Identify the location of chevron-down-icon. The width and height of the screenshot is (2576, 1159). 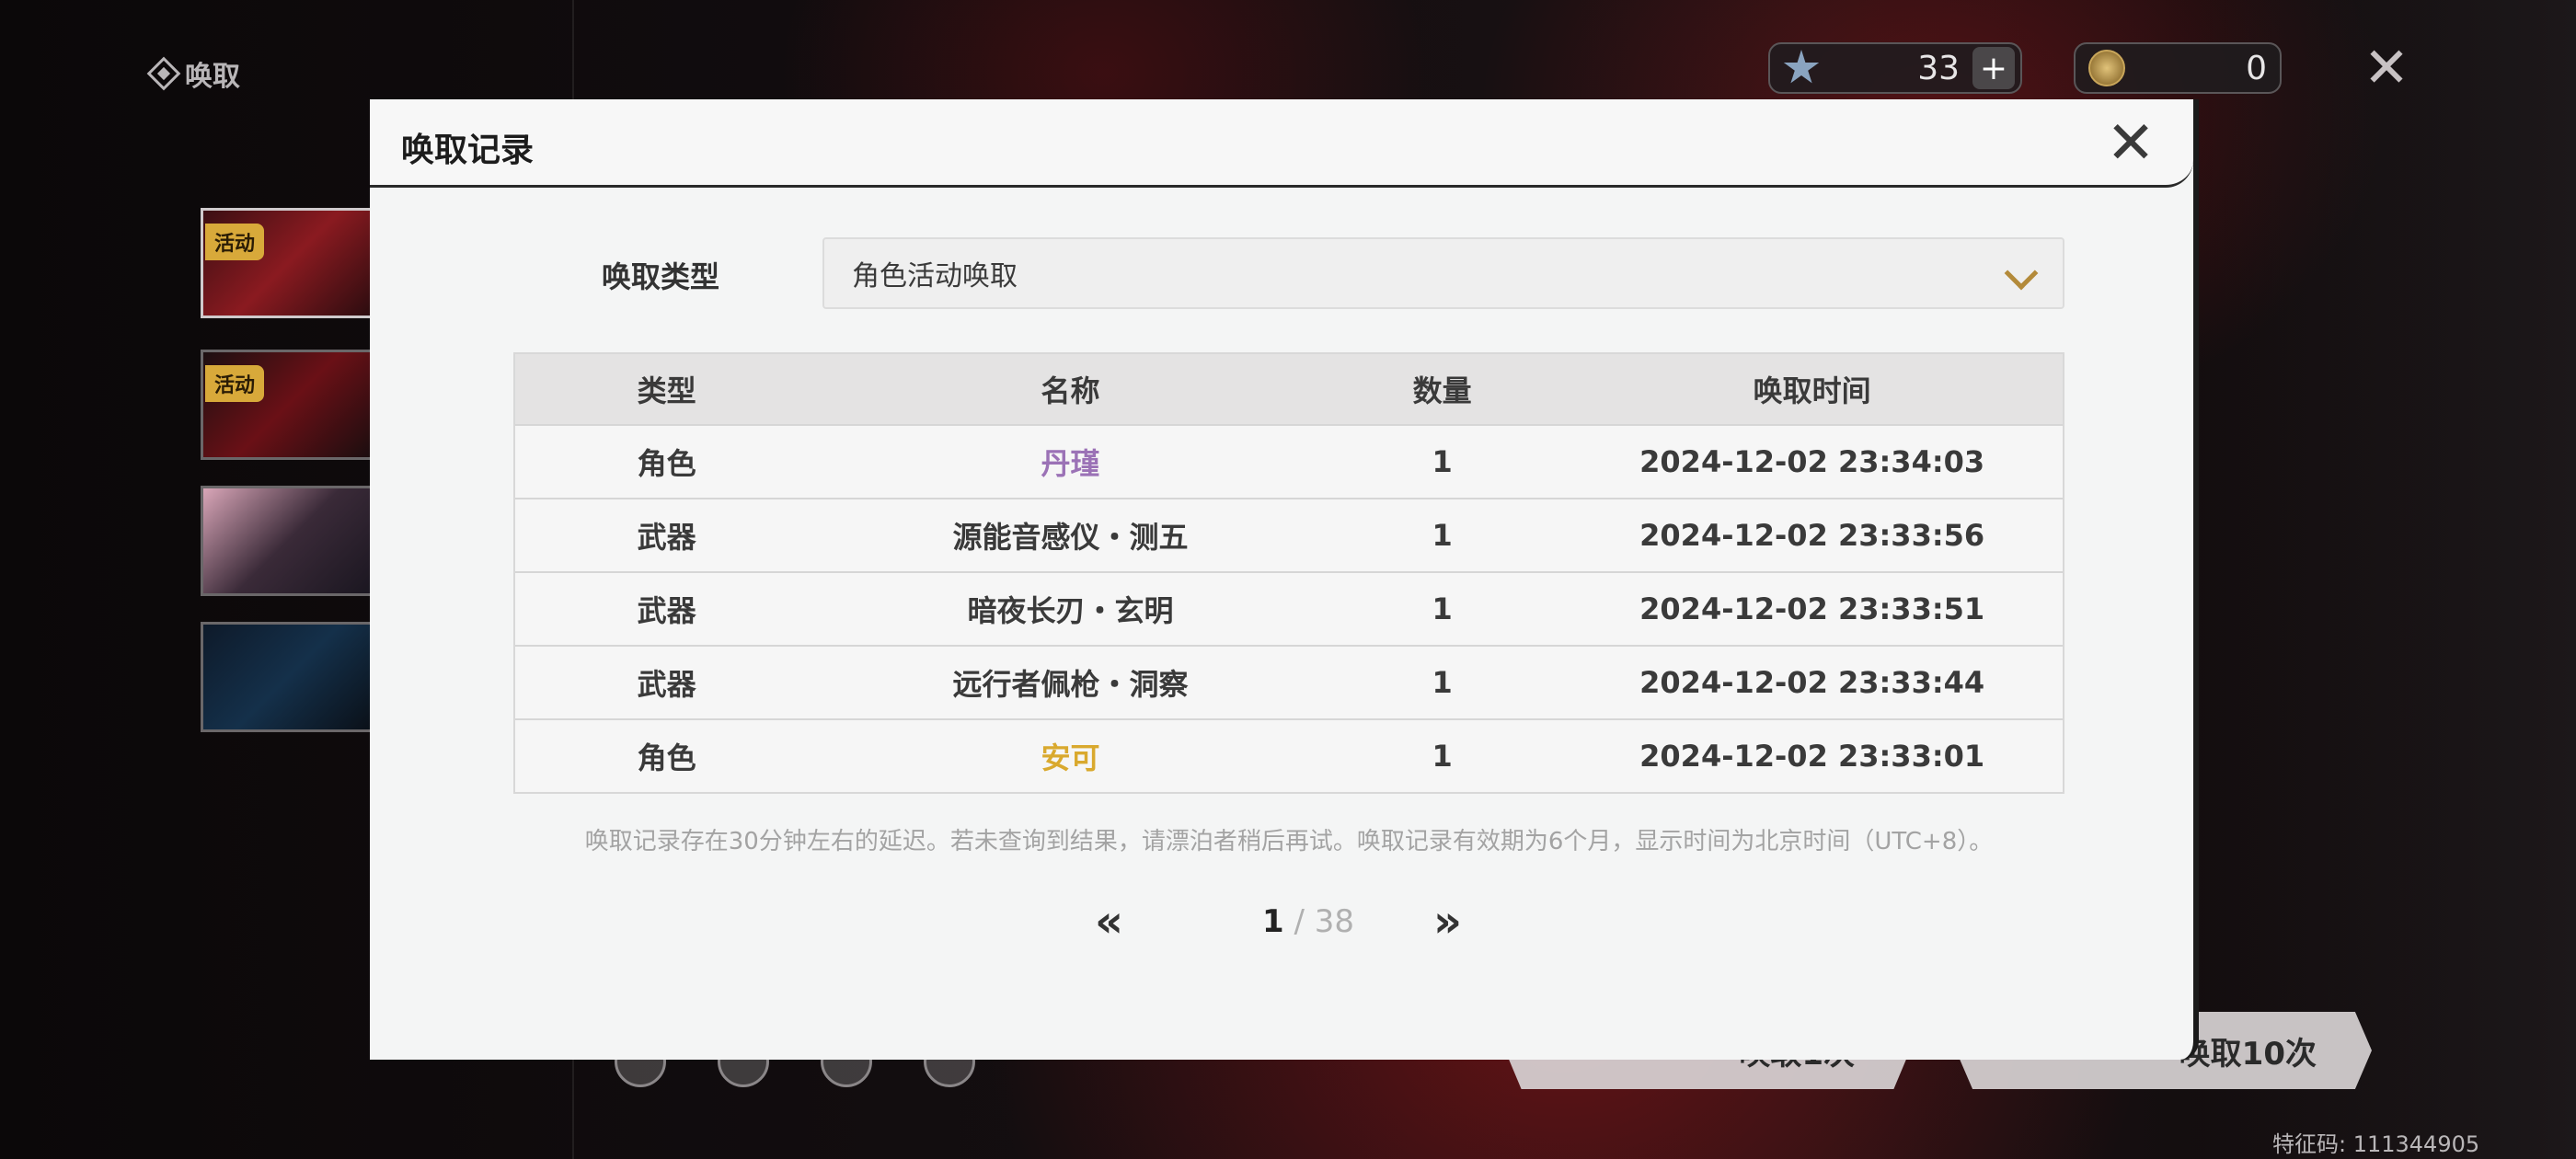
(2021, 273).